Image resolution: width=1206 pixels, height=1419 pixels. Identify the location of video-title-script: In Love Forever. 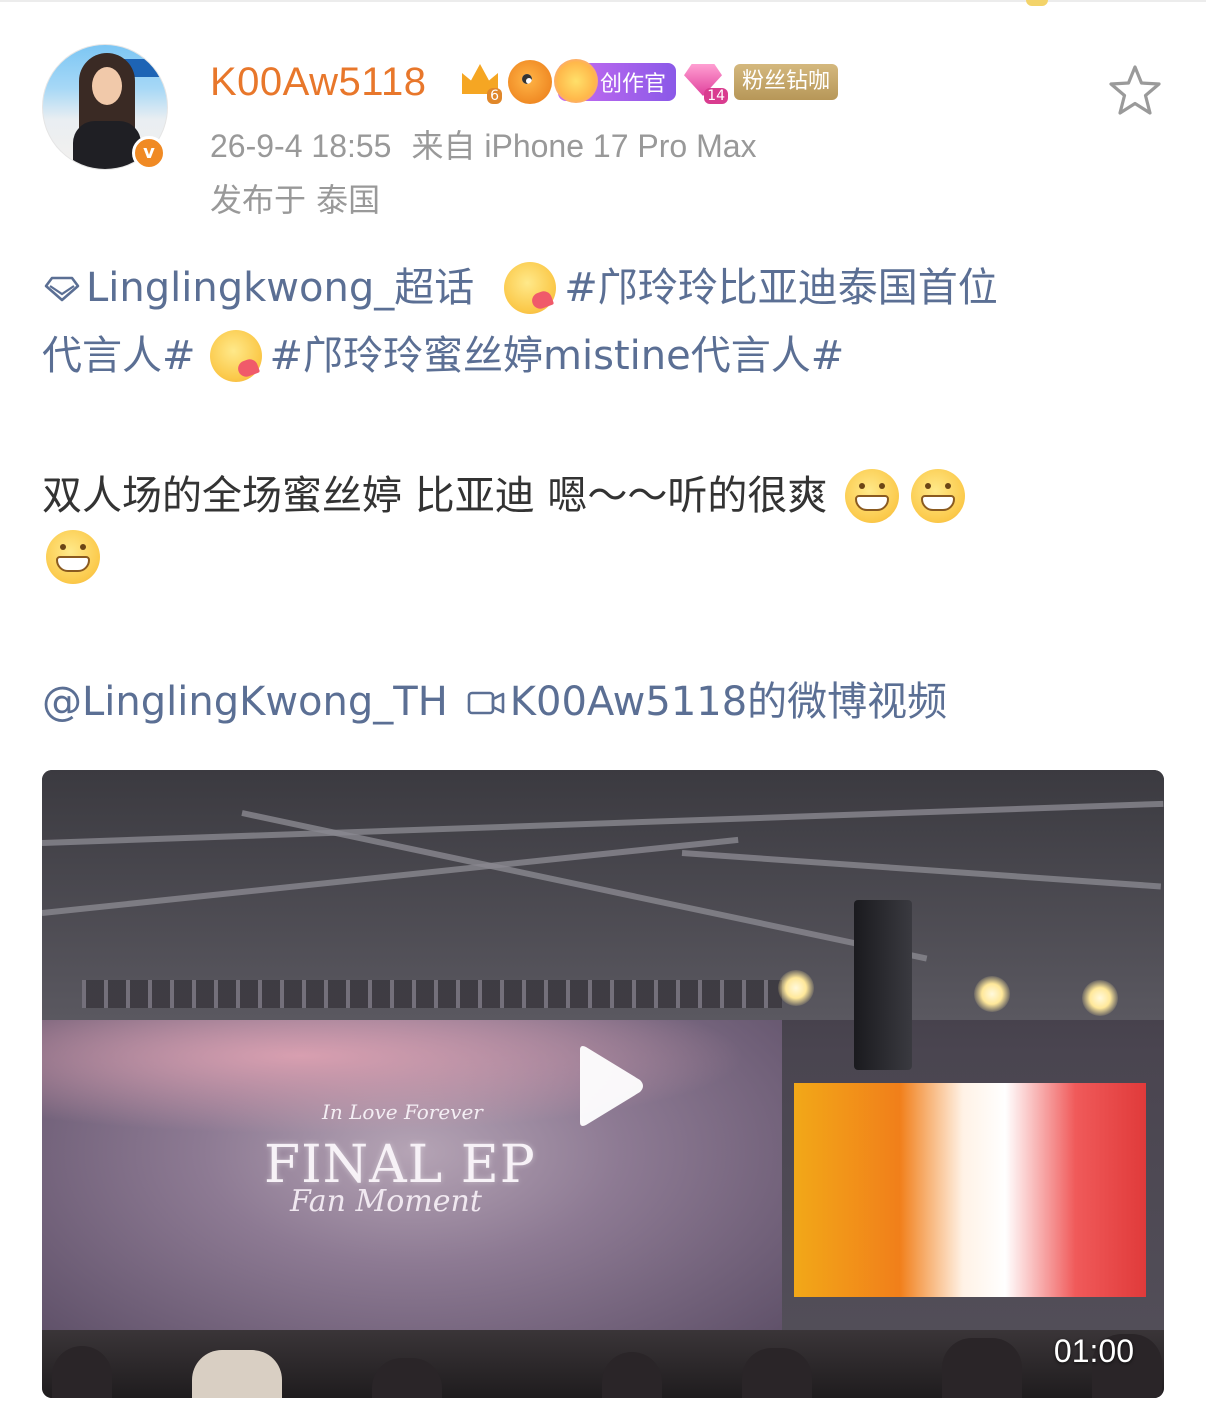
(402, 1112).